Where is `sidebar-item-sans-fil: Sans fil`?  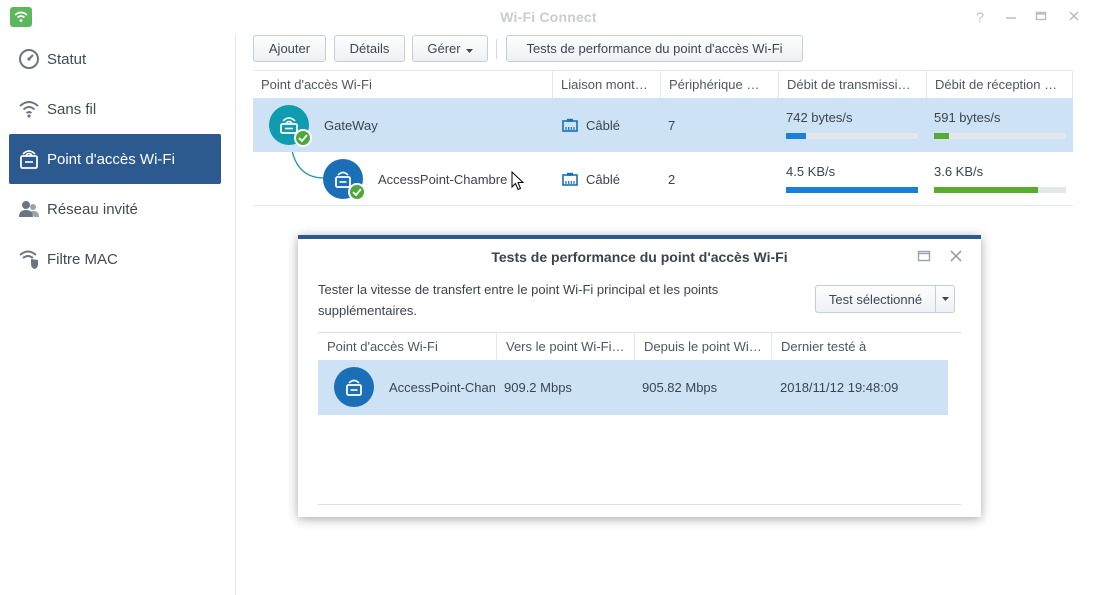
sidebar-item-sans-fil: Sans fil is located at coordinates (115, 109).